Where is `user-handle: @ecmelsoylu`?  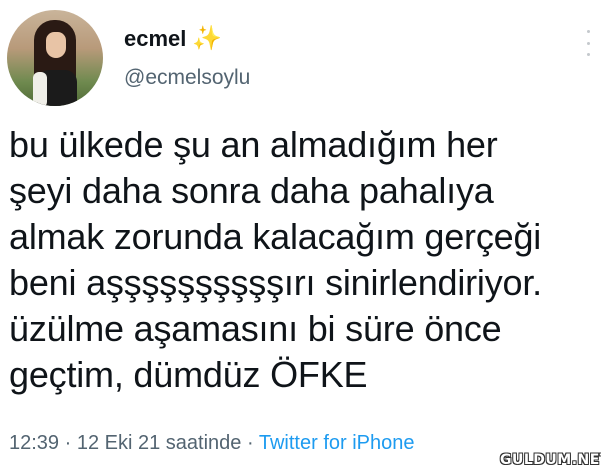
user-handle: @ecmelsoylu is located at coordinates (187, 78).